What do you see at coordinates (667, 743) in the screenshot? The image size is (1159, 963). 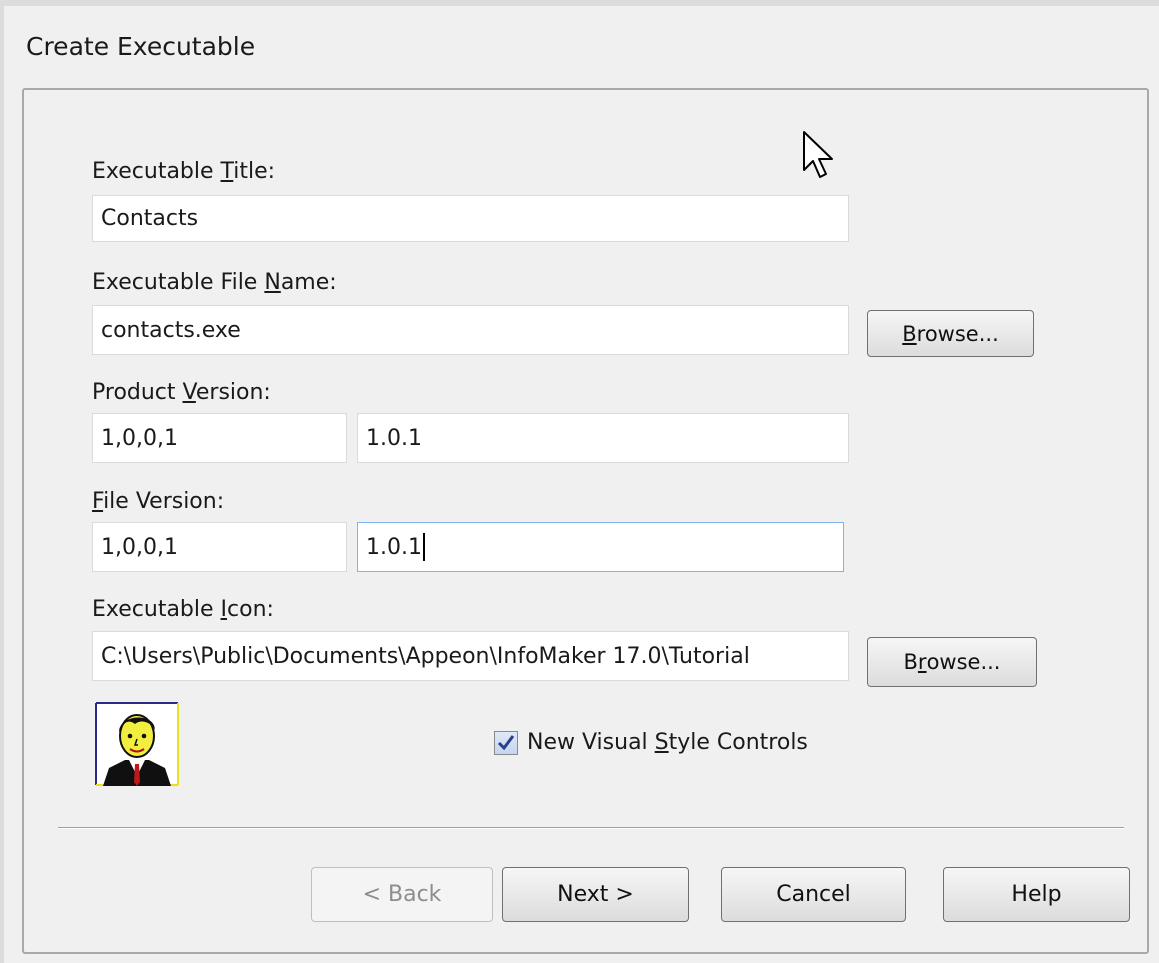 I see `new-visual-style-label: New Visual Style Controls` at bounding box center [667, 743].